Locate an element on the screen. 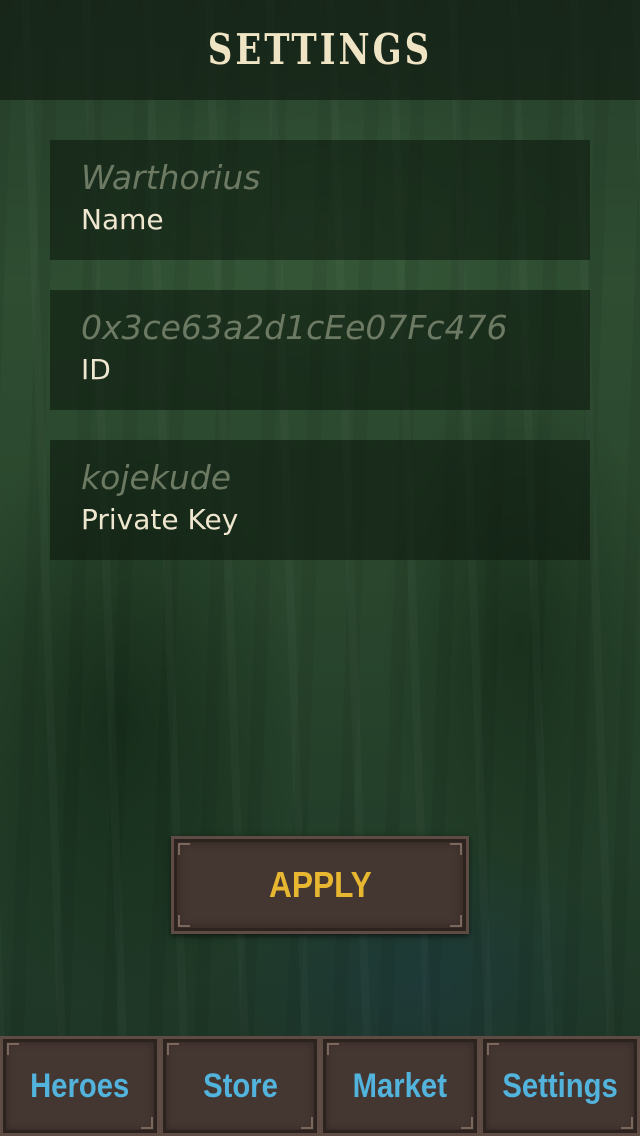 This screenshot has width=640, height=1136. id-field: 0x3ce63a2d1cEe07Fc476 ID is located at coordinates (320, 350).